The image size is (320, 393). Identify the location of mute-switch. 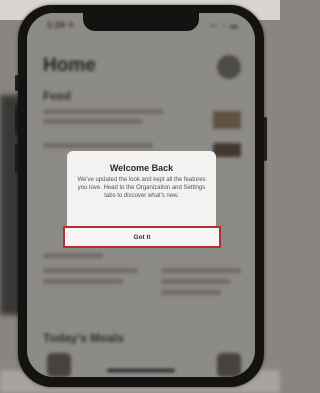
(16, 83).